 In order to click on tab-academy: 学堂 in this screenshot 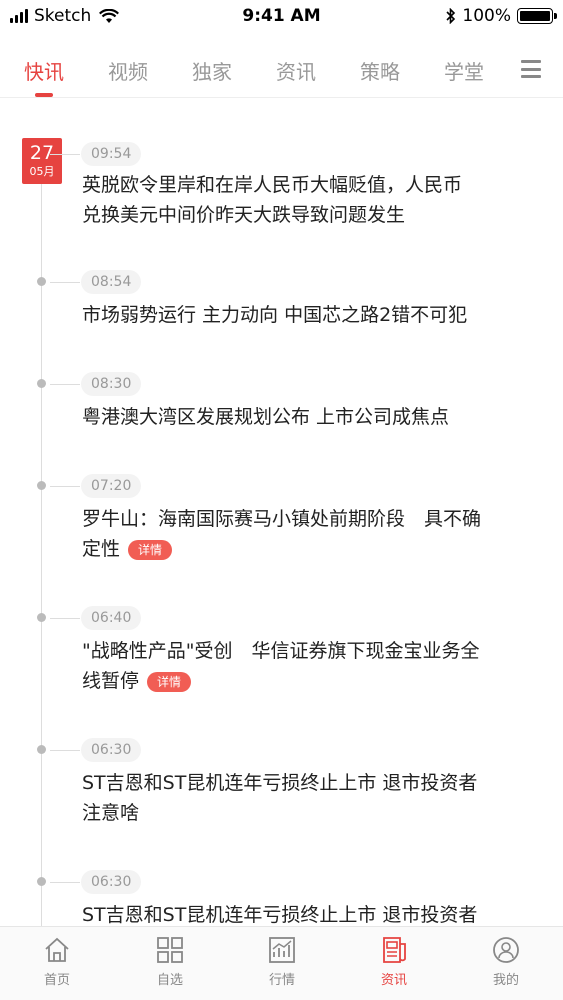, I will do `click(464, 70)`.